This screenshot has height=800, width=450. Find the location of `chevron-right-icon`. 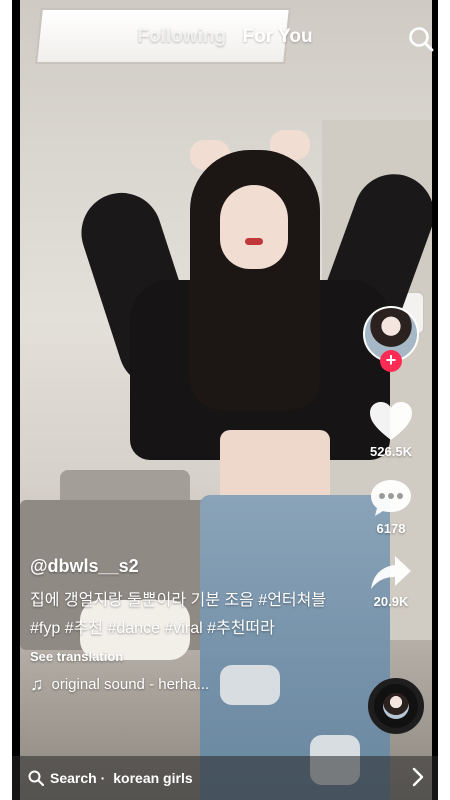

chevron-right-icon is located at coordinates (418, 777).